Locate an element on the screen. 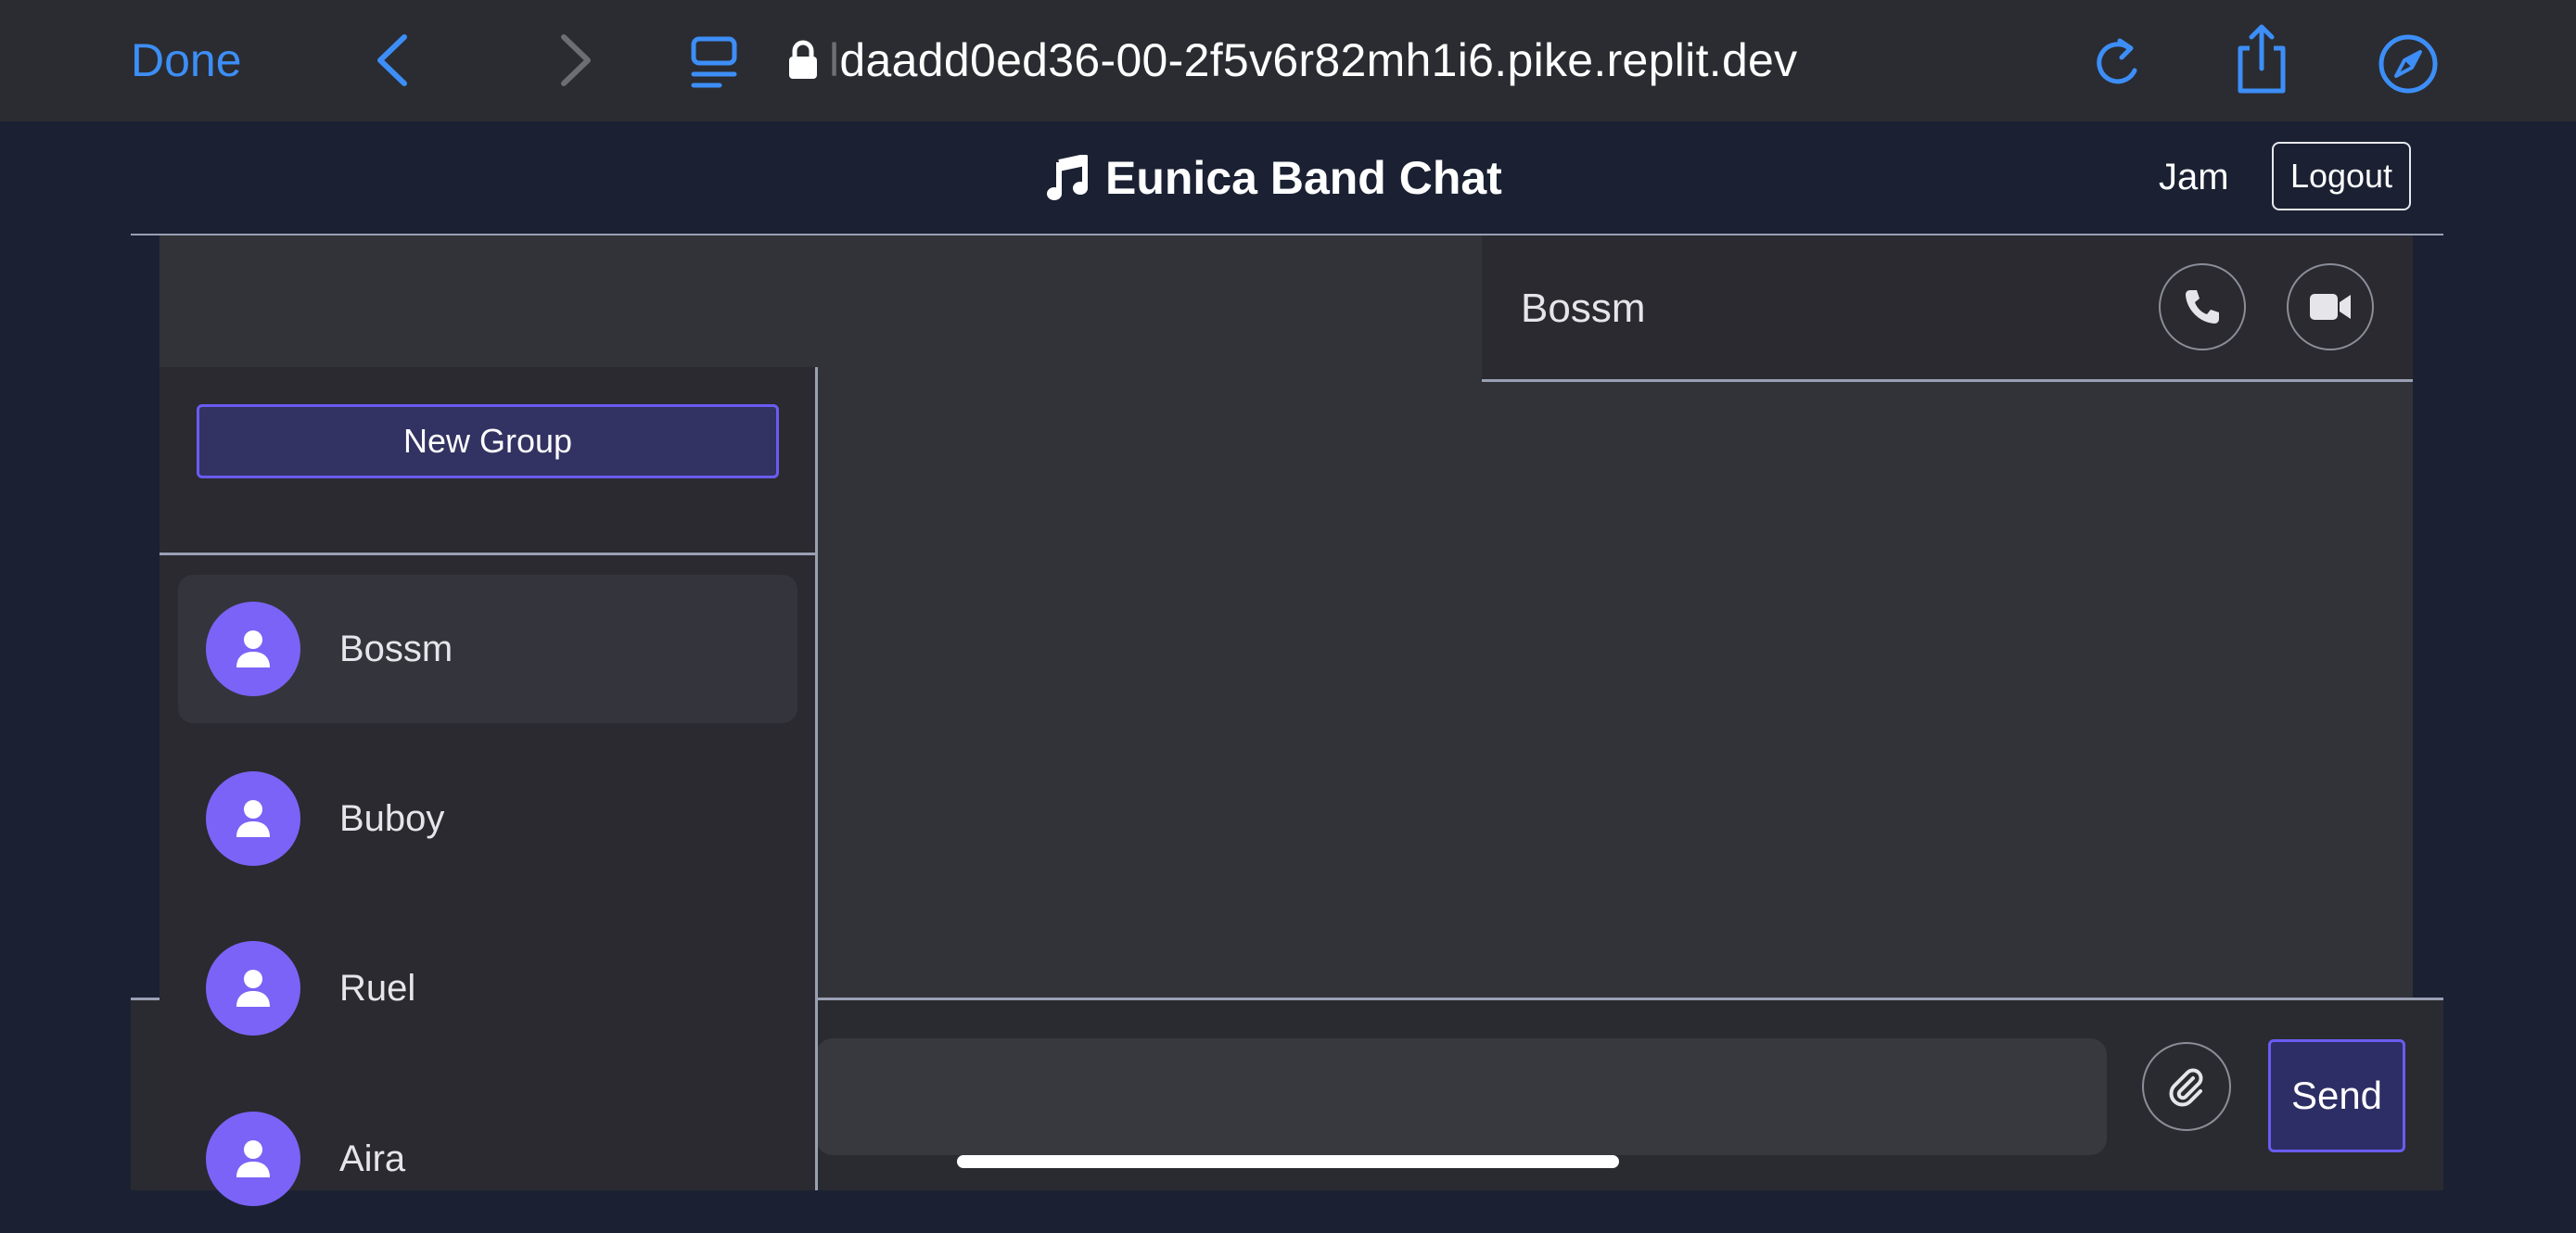  chat-header: Bossm is located at coordinates (1947, 308).